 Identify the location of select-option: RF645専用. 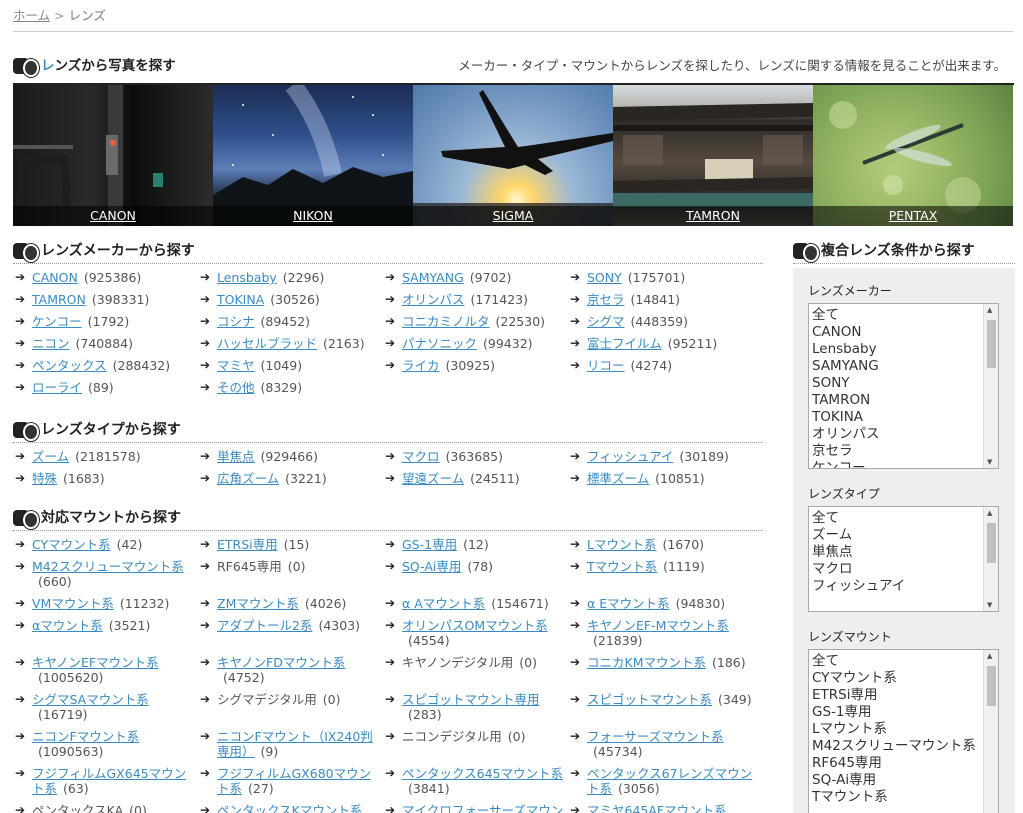
(896, 763).